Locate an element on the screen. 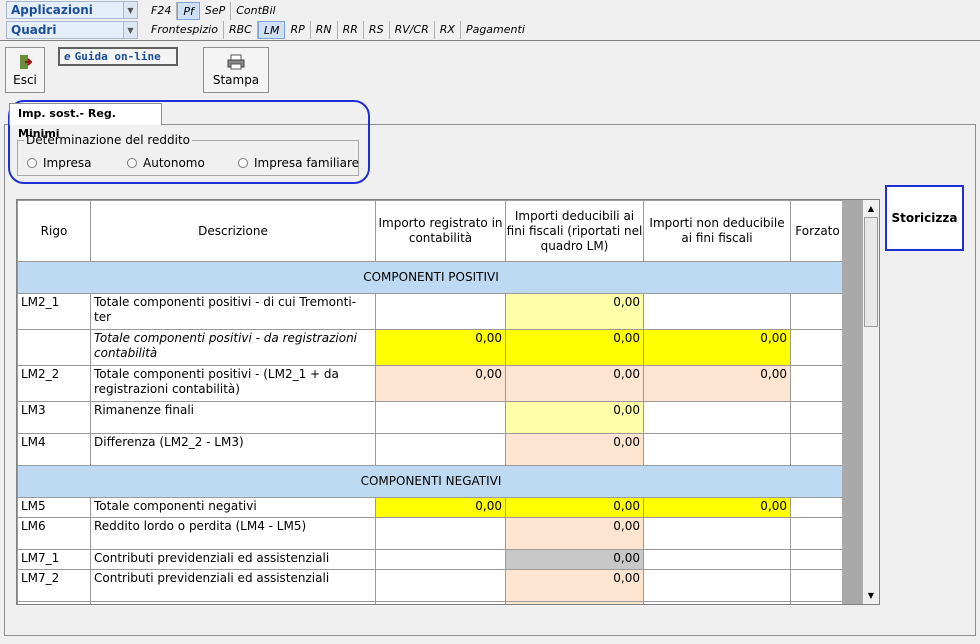  cell-desc: Differenza (LM2_2 - LM3) is located at coordinates (233, 449).